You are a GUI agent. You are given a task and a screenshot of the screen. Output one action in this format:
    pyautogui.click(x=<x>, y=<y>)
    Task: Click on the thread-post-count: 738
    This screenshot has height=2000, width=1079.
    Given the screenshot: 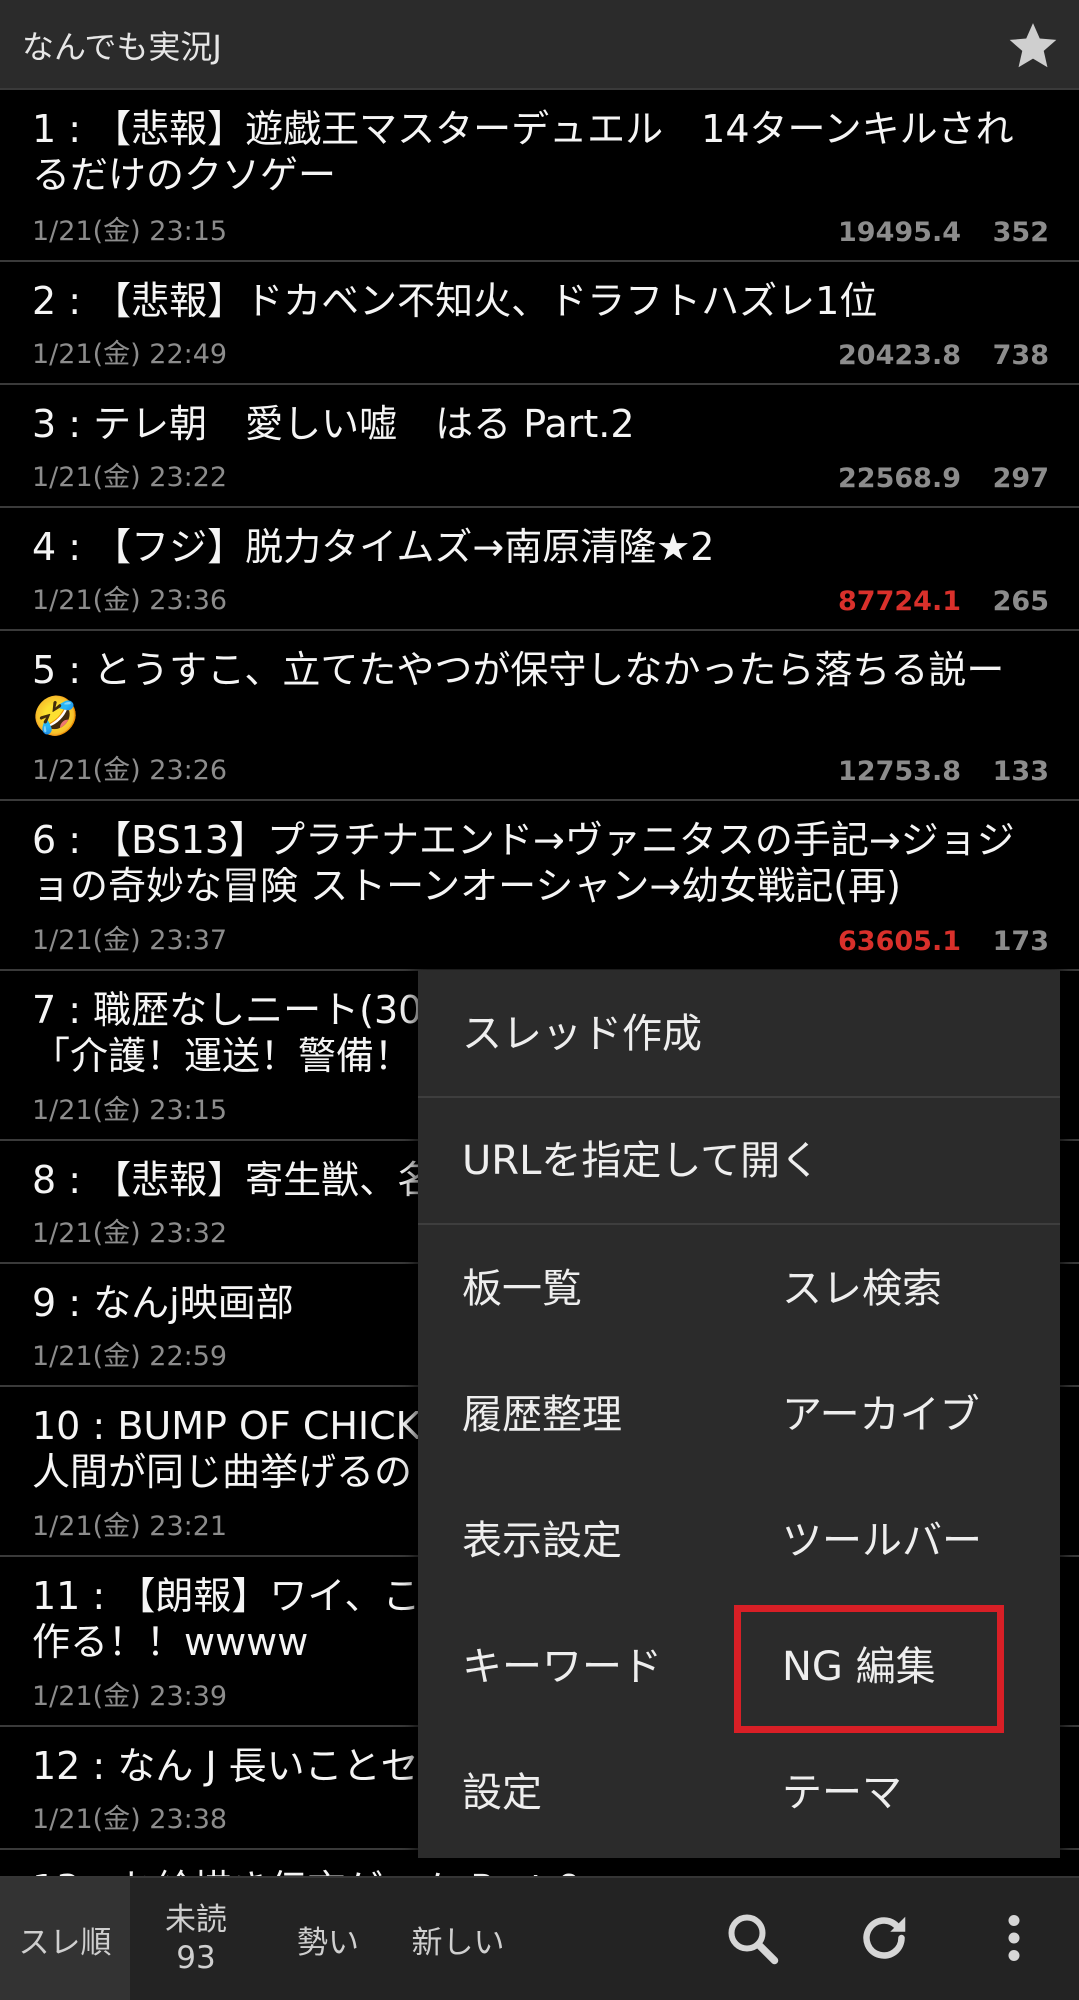 What is the action you would take?
    pyautogui.click(x=1020, y=355)
    